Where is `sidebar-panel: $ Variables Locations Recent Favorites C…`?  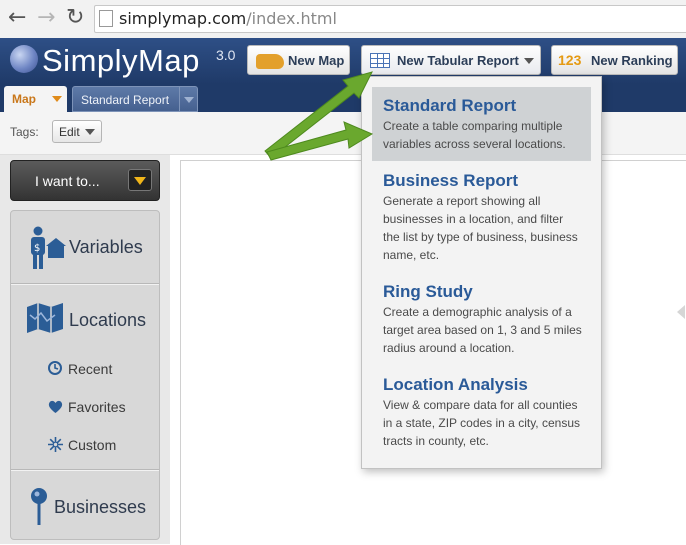 sidebar-panel: $ Variables Locations Recent Favorites C… is located at coordinates (85, 375).